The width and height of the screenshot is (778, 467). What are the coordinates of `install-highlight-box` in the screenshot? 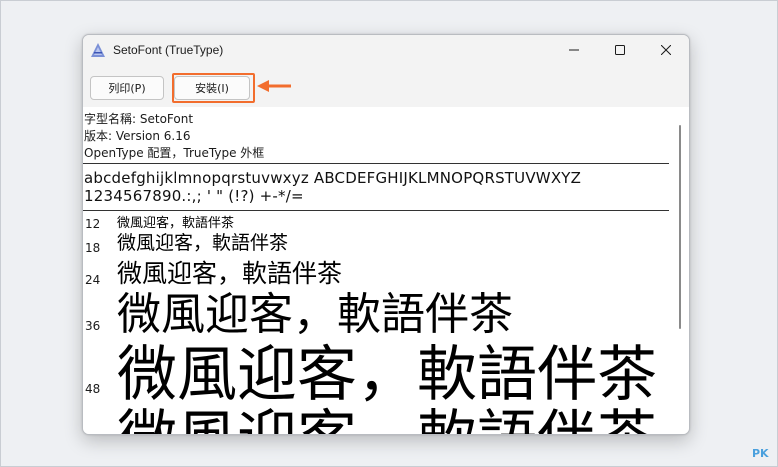 It's located at (213, 88).